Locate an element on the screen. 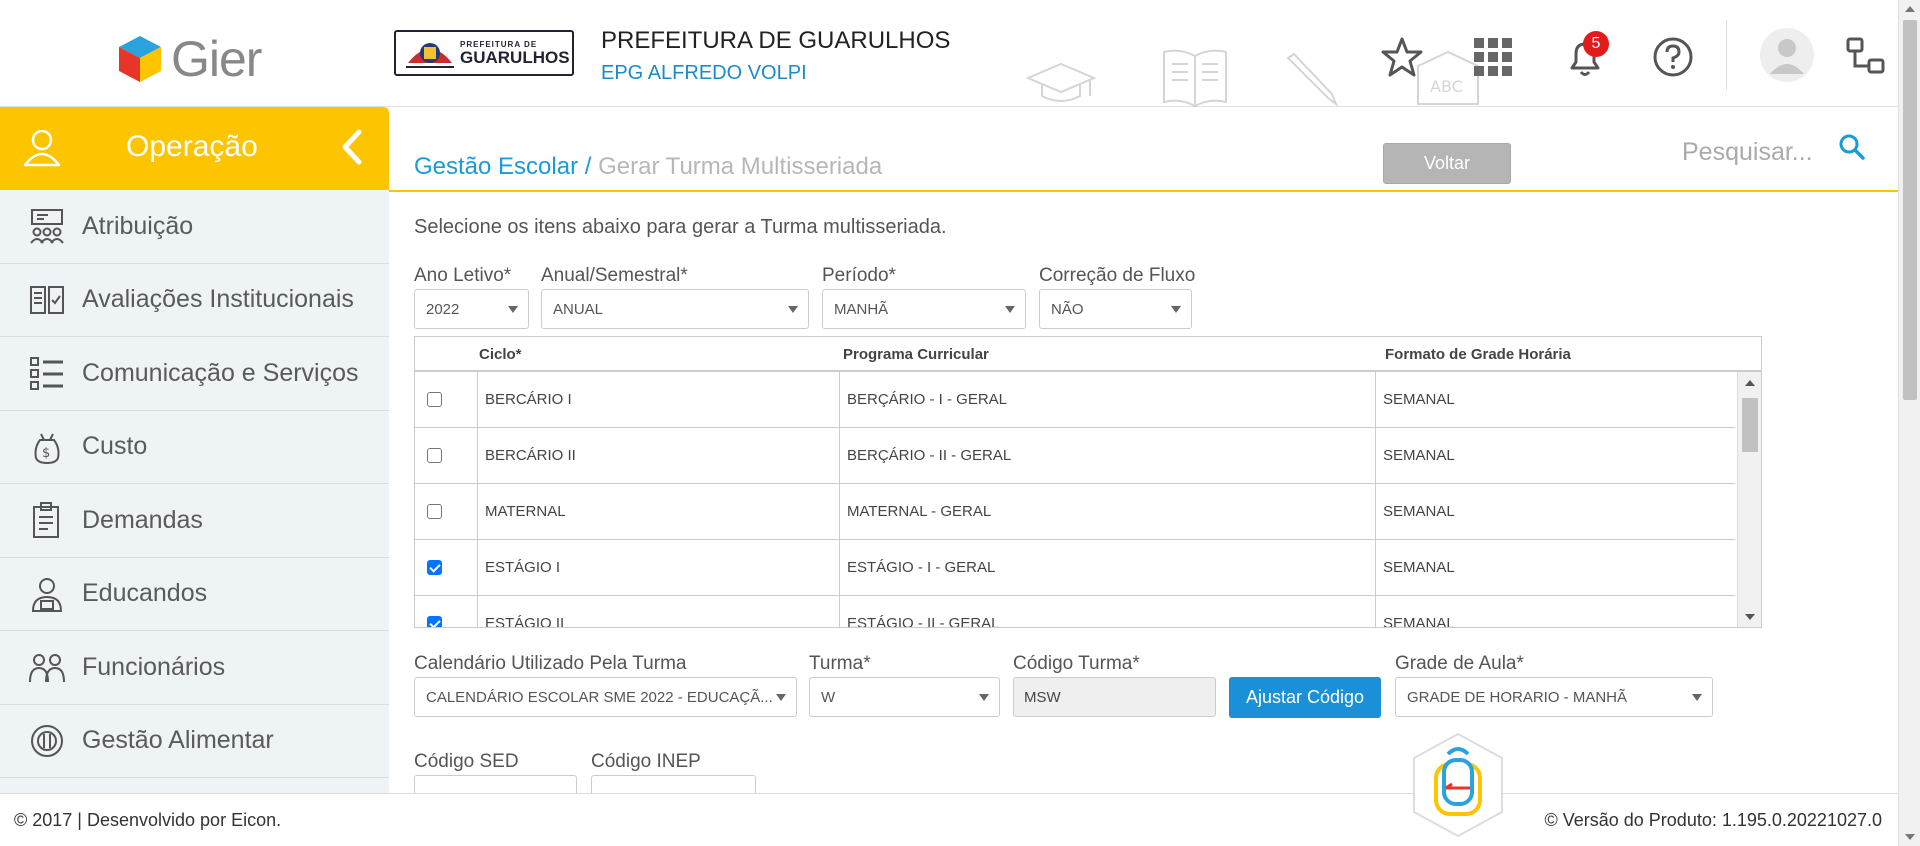  table-row: ESTÁGIO II ESTÁGIO - II - GERAL SEMANAL is located at coordinates (1075, 611).